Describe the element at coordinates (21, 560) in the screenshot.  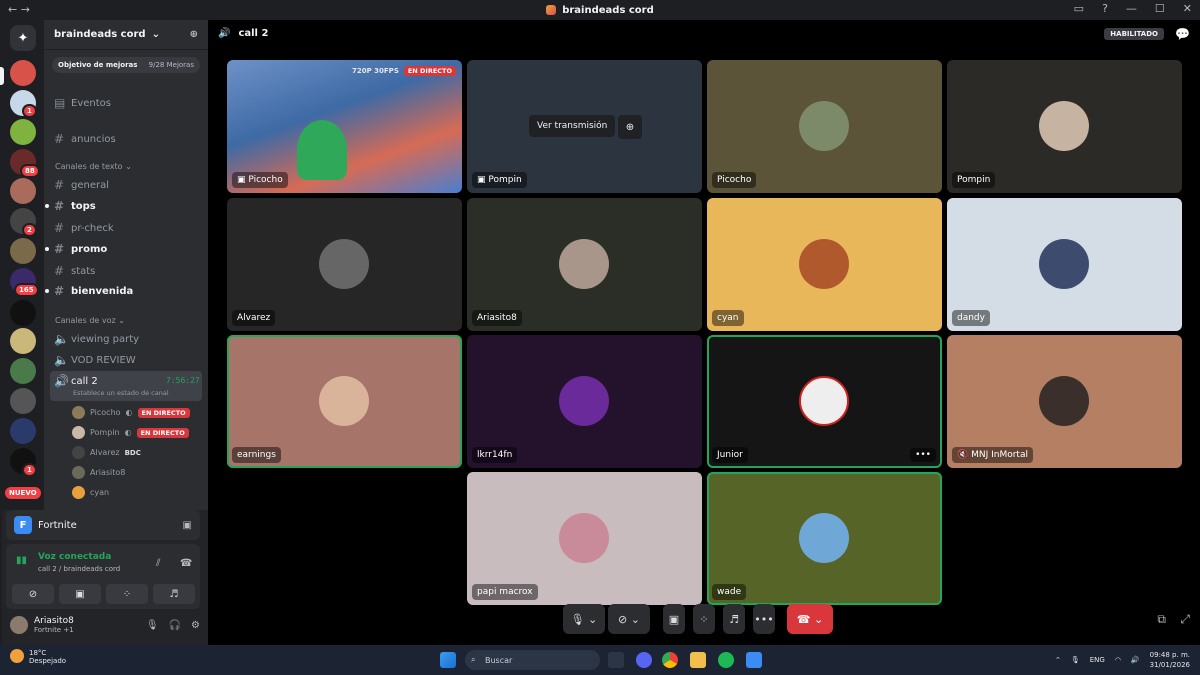
I see `signal-icon: ▮▮` at that location.